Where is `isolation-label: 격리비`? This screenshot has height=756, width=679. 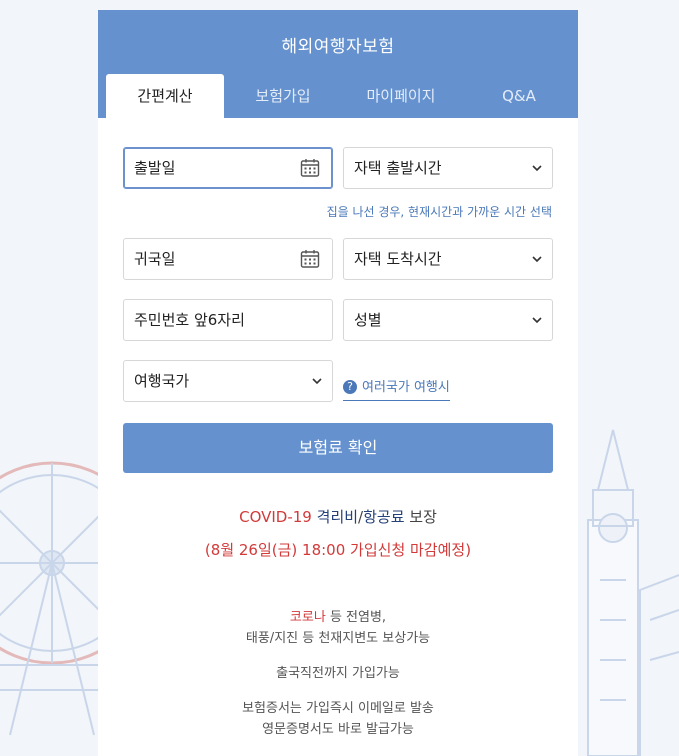
isolation-label: 격리비 is located at coordinates (337, 517).